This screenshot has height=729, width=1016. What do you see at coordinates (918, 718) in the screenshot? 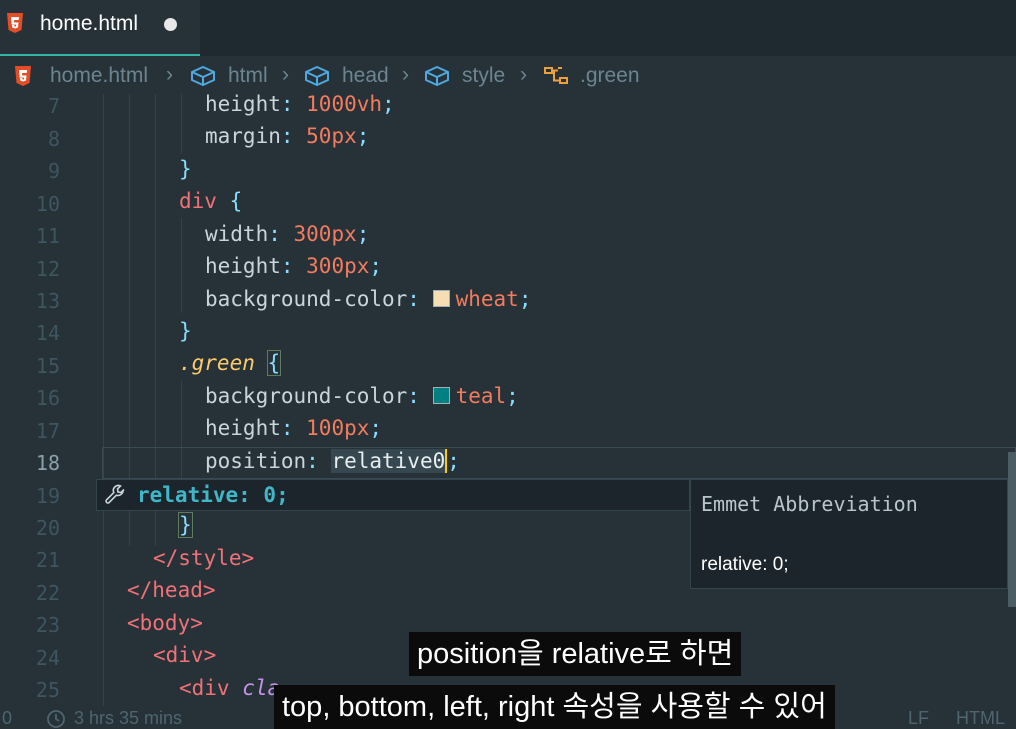
I see `status-eol: LF` at bounding box center [918, 718].